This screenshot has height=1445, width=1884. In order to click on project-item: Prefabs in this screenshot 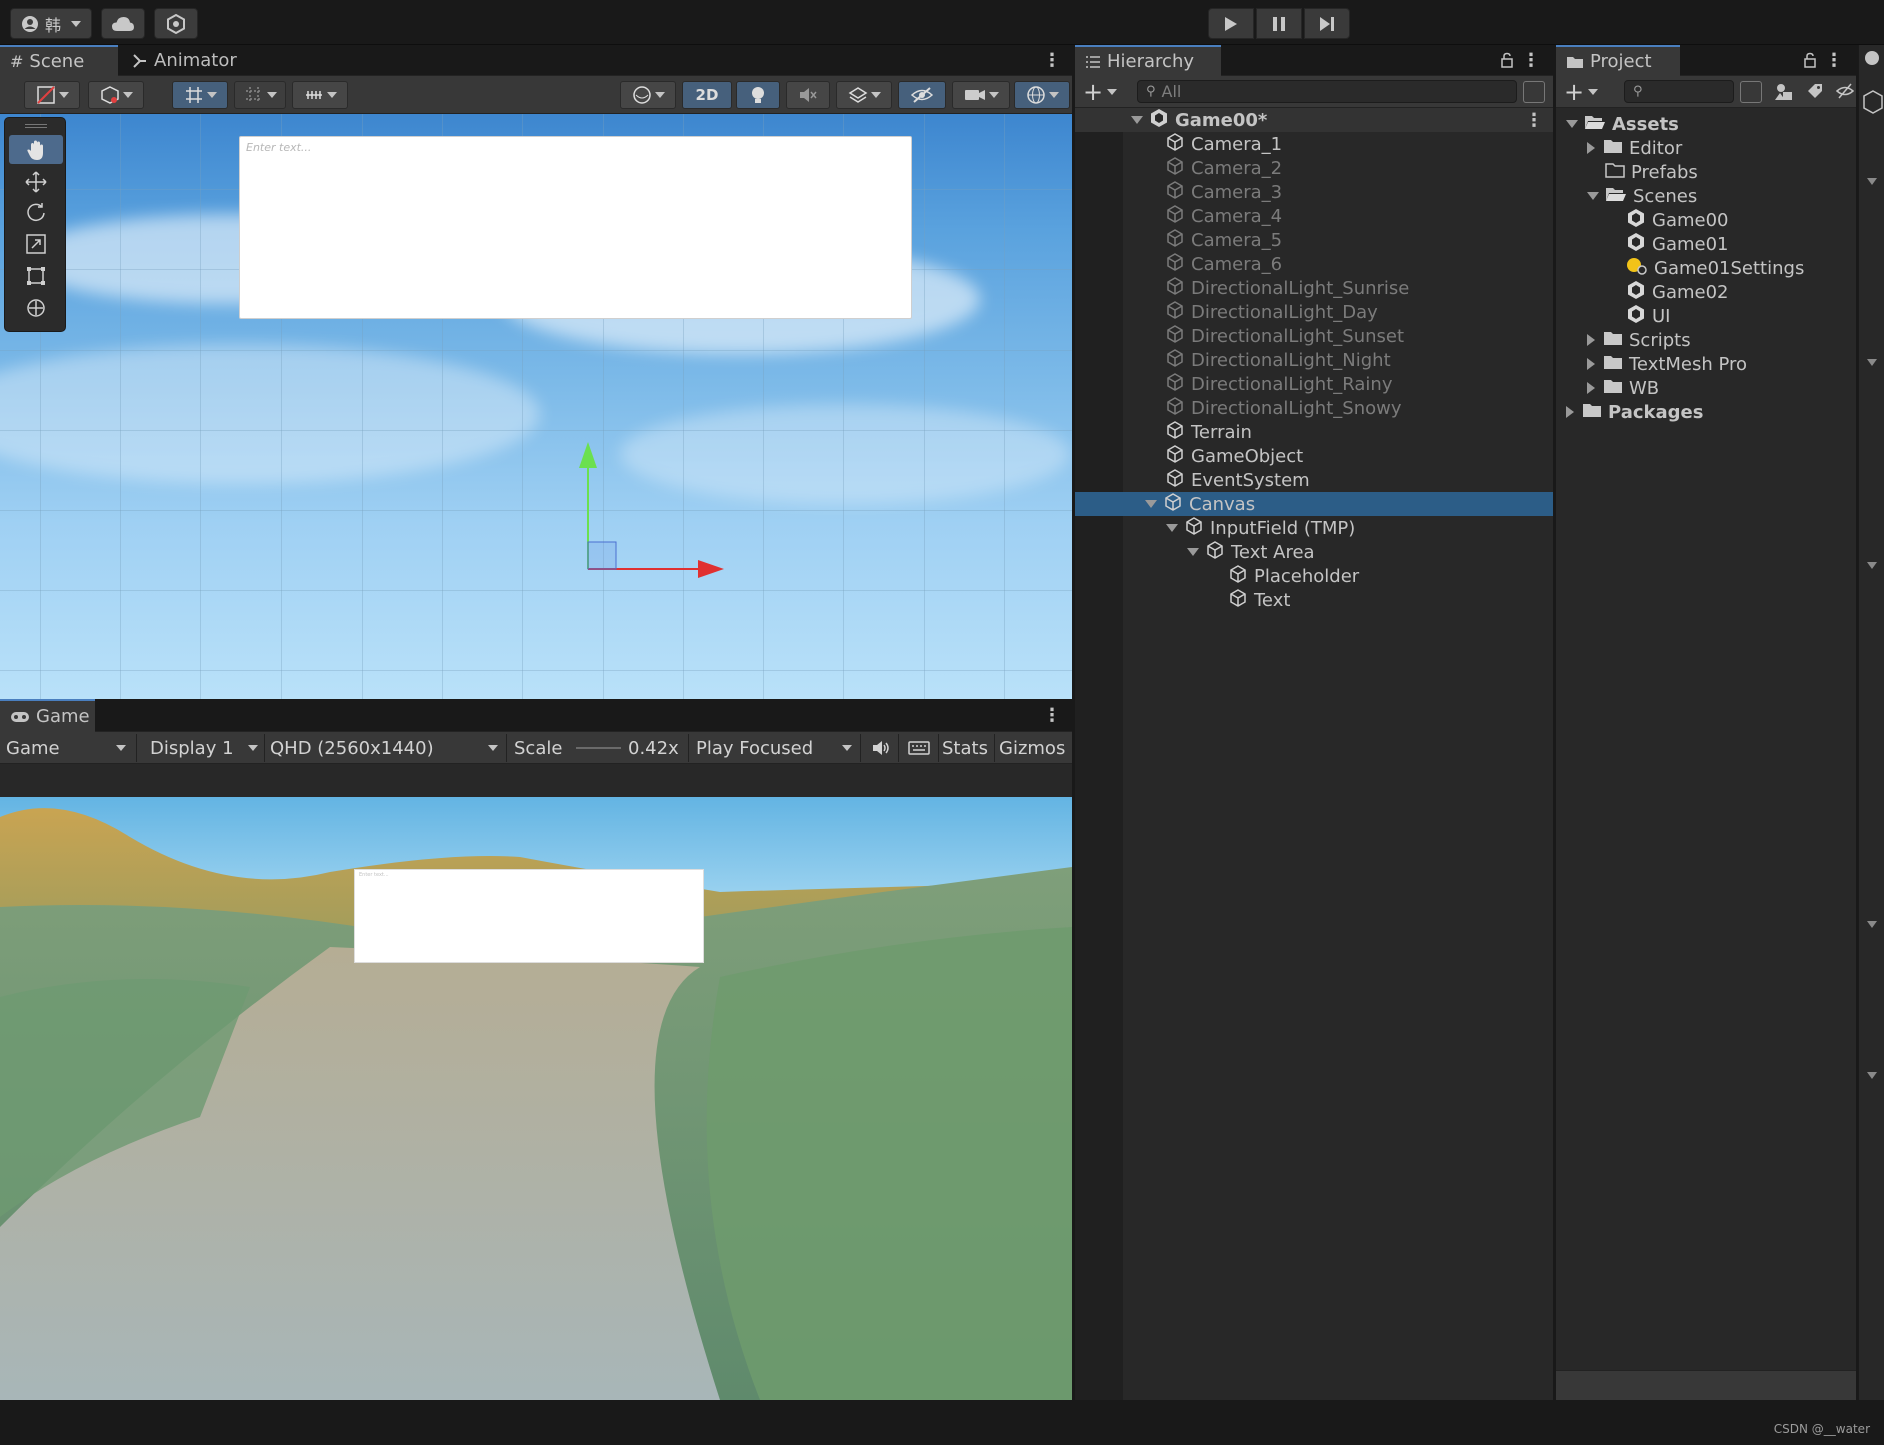, I will do `click(1706, 172)`.